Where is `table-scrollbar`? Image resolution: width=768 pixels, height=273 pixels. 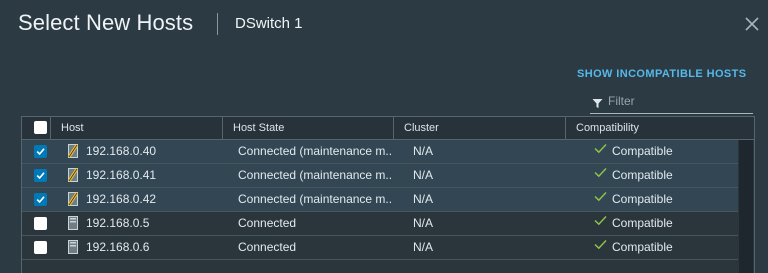
table-scrollbar is located at coordinates (746, 206).